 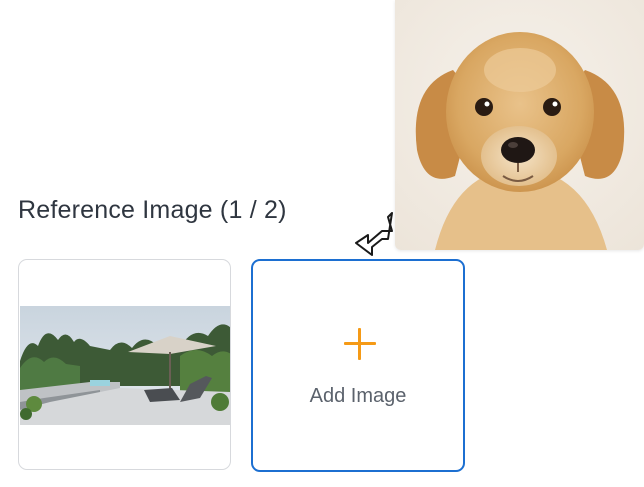 I want to click on reference-image-thumbnail, so click(x=125, y=365).